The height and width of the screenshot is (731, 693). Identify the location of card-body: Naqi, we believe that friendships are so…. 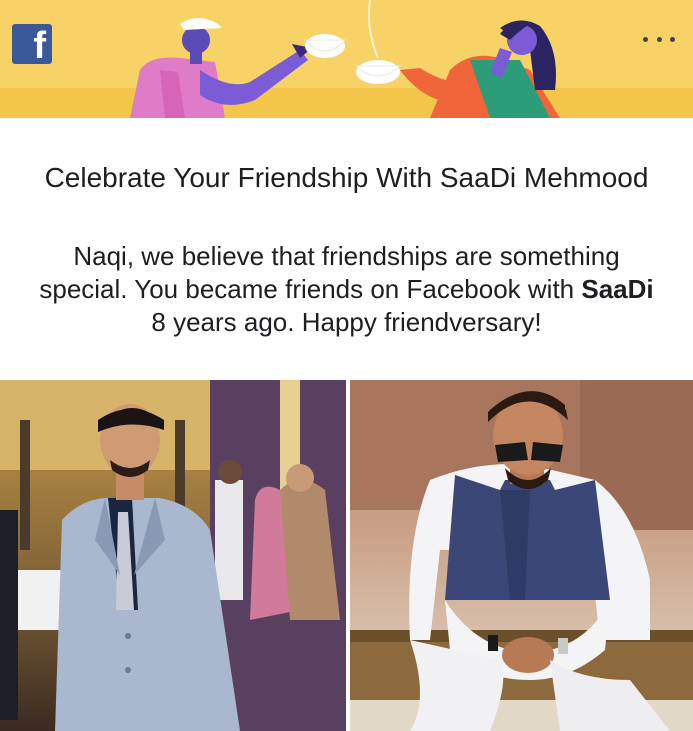
(346, 289).